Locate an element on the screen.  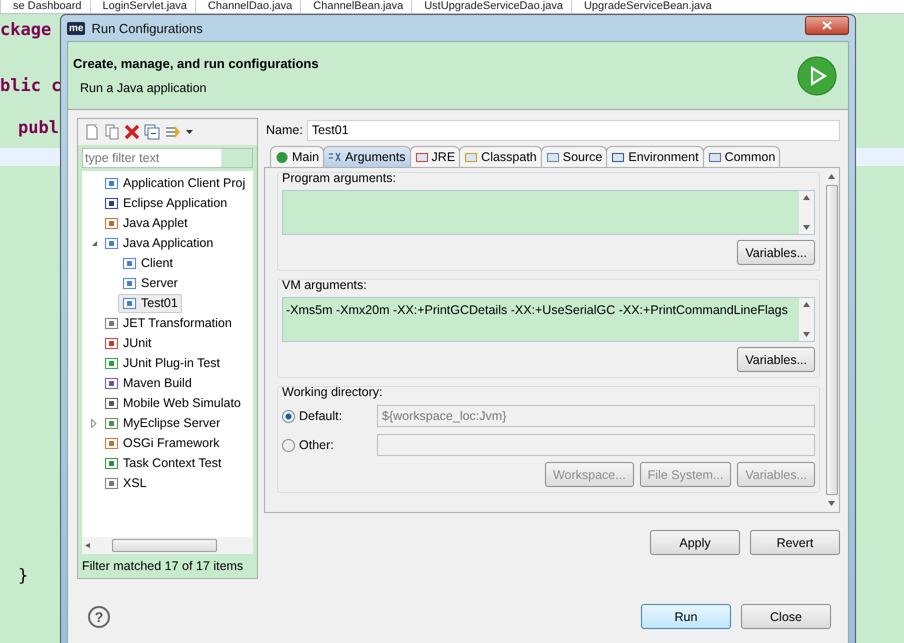
directory-field is located at coordinates (596, 445).